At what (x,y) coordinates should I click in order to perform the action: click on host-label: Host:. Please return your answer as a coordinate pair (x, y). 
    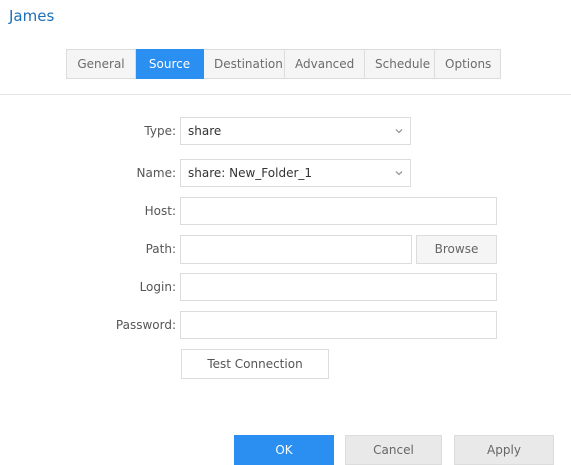
    Looking at the image, I should click on (160, 211).